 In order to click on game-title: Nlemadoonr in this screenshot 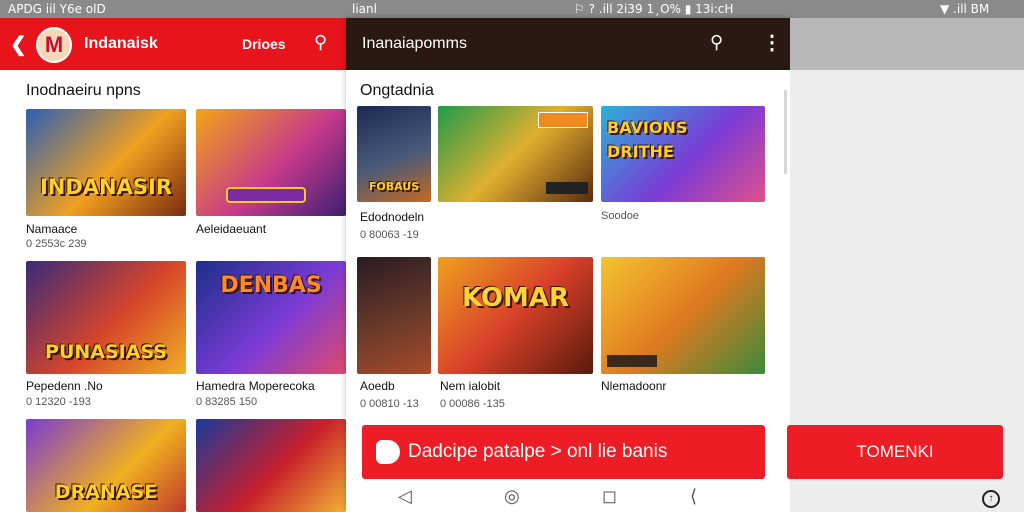, I will do `click(633, 386)`.